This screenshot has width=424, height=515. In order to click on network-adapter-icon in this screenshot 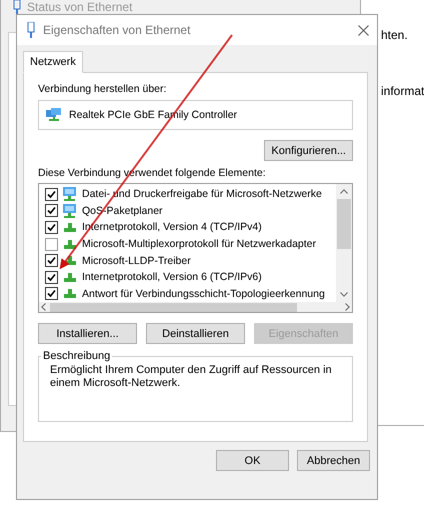, I will do `click(54, 115)`.